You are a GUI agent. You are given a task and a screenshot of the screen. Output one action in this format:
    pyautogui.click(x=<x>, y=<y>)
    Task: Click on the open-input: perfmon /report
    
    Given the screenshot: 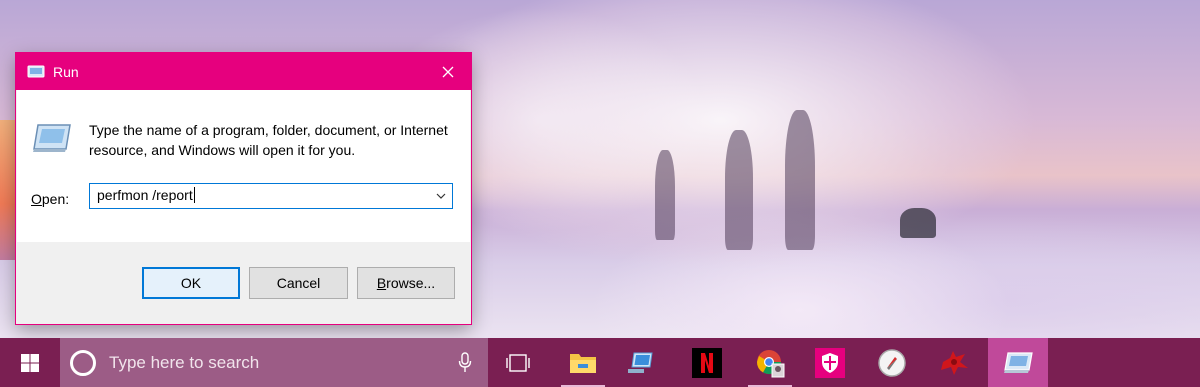 What is the action you would take?
    pyautogui.click(x=146, y=195)
    